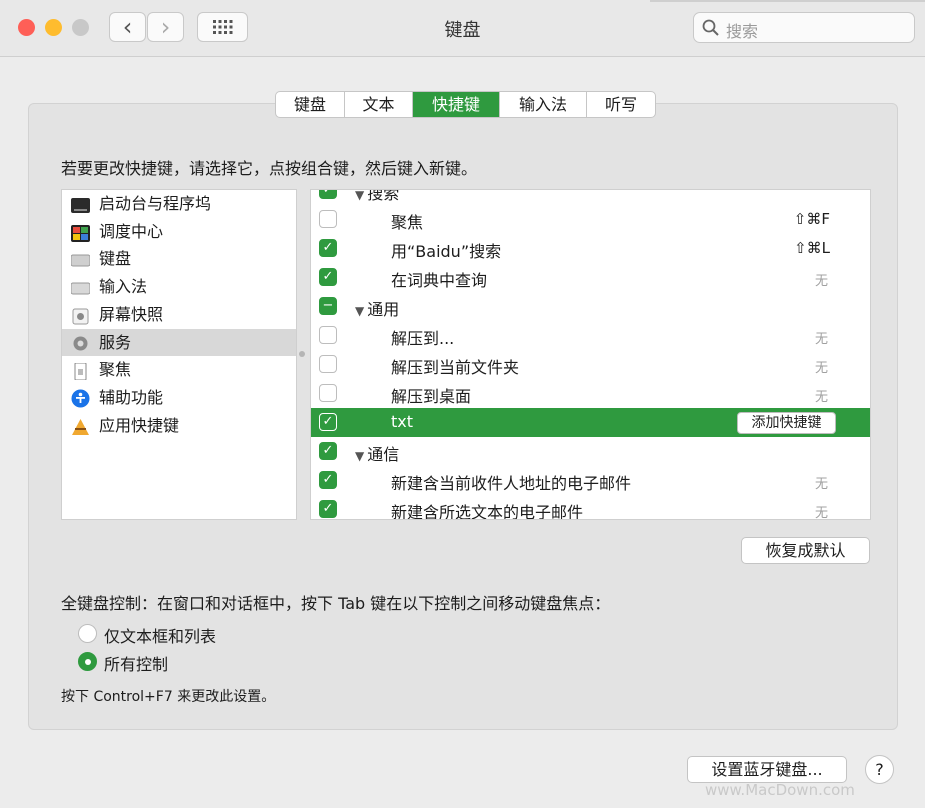  What do you see at coordinates (805, 550) in the screenshot?
I see `restore-defaults-button: 恢复成默认` at bounding box center [805, 550].